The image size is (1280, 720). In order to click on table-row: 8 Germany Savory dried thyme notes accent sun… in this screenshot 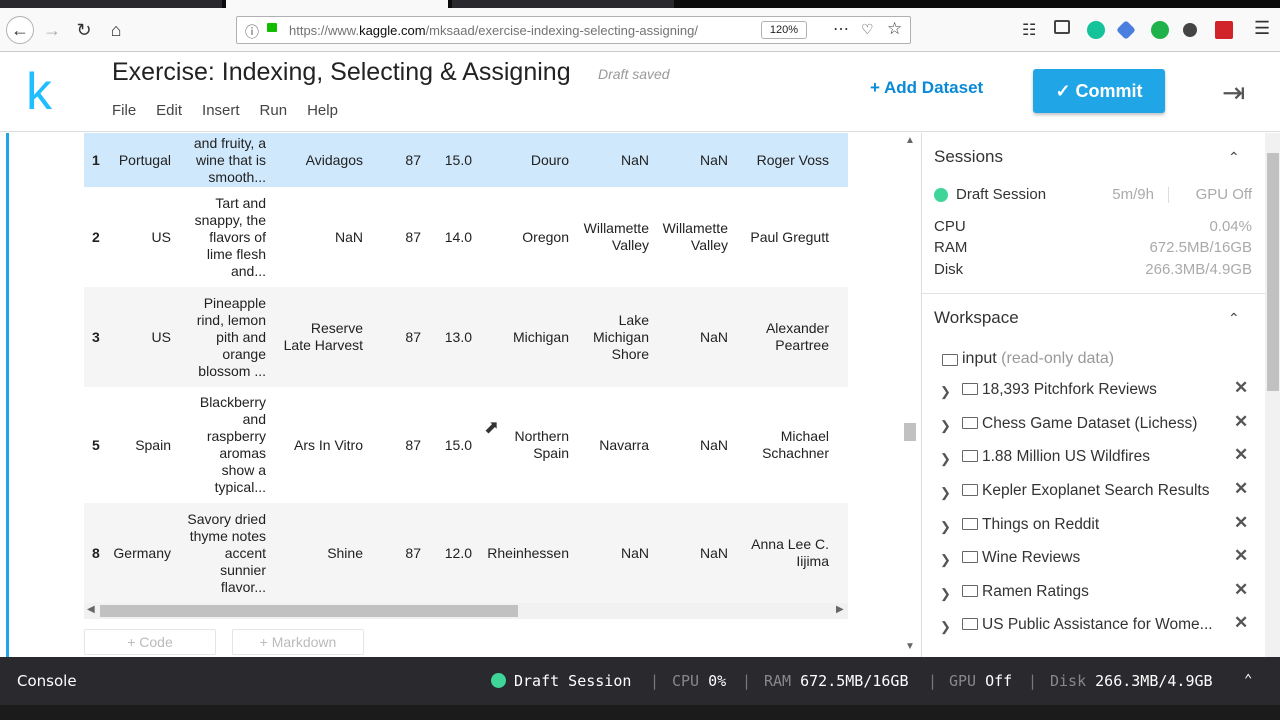, I will do `click(466, 553)`.